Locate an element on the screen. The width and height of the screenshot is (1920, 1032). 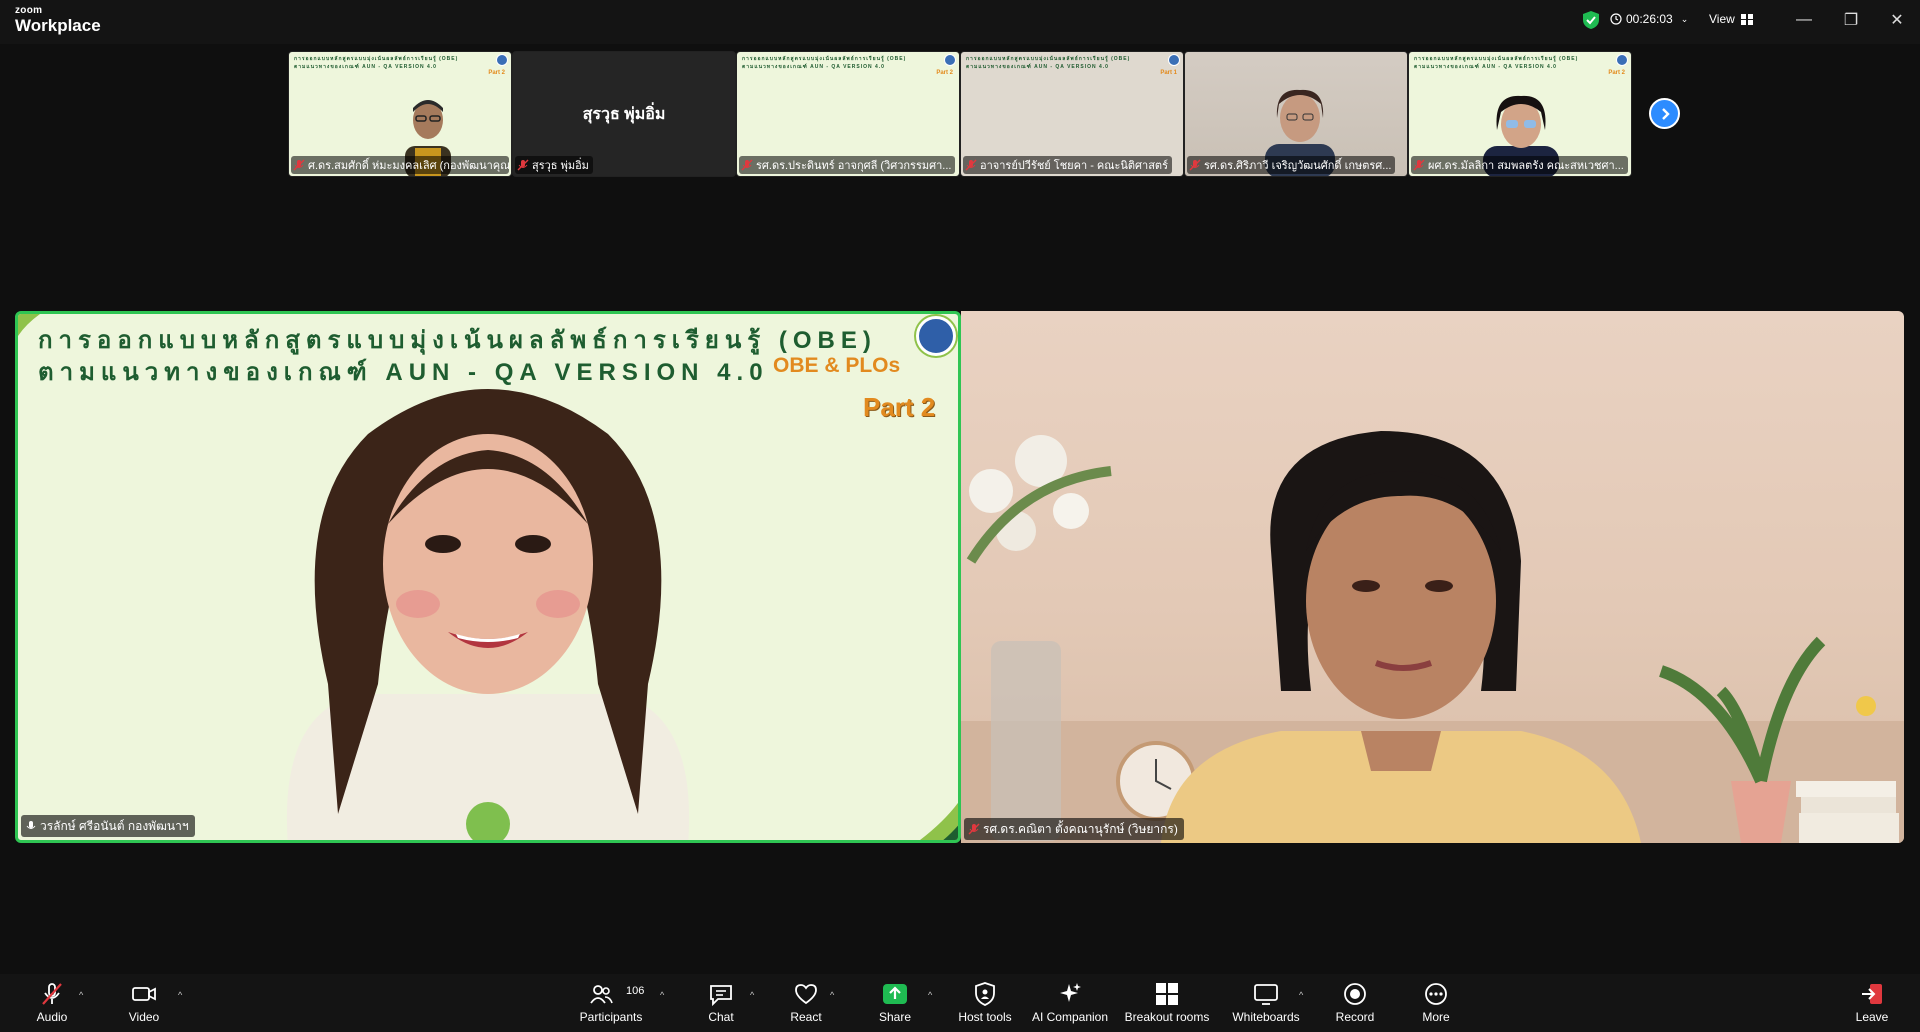
audio-options-caret: ^ is located at coordinates (81, 995).